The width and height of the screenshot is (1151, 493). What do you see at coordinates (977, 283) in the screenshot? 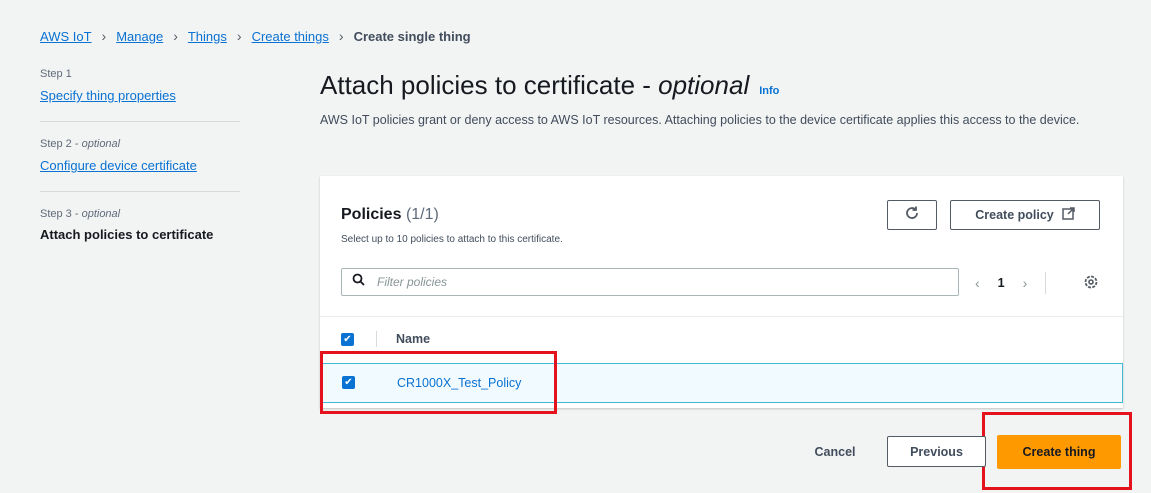
I see `chevron-left-icon: ‹` at bounding box center [977, 283].